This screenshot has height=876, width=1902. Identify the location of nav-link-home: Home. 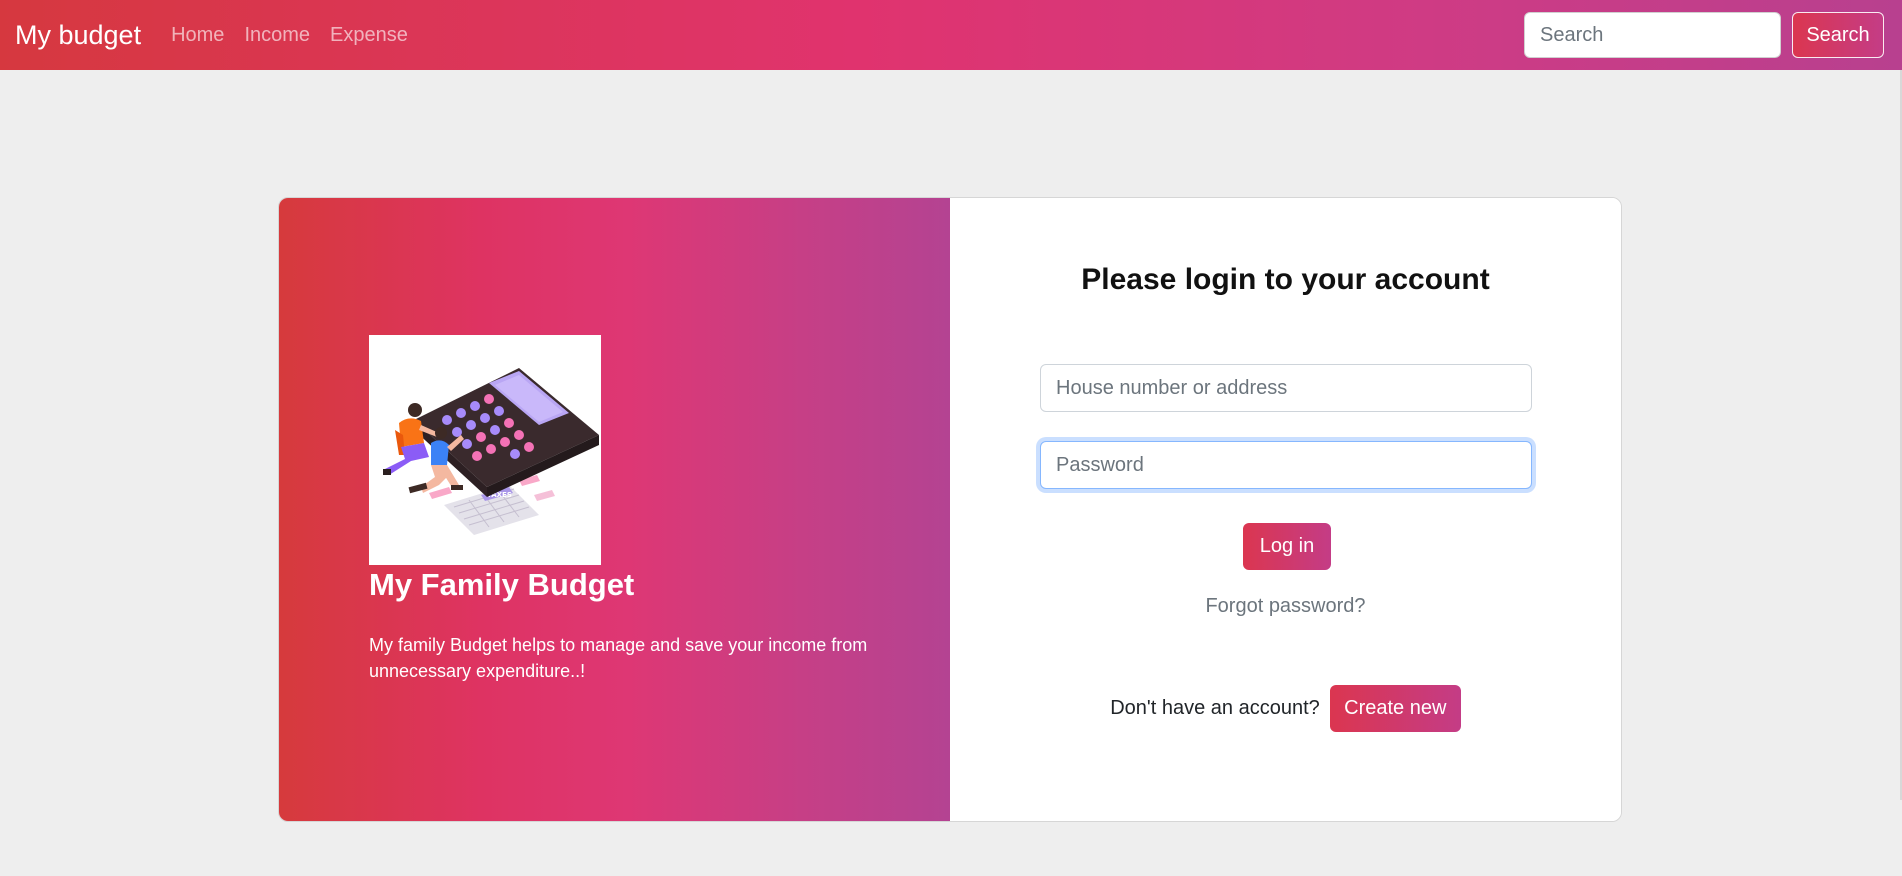
(197, 35).